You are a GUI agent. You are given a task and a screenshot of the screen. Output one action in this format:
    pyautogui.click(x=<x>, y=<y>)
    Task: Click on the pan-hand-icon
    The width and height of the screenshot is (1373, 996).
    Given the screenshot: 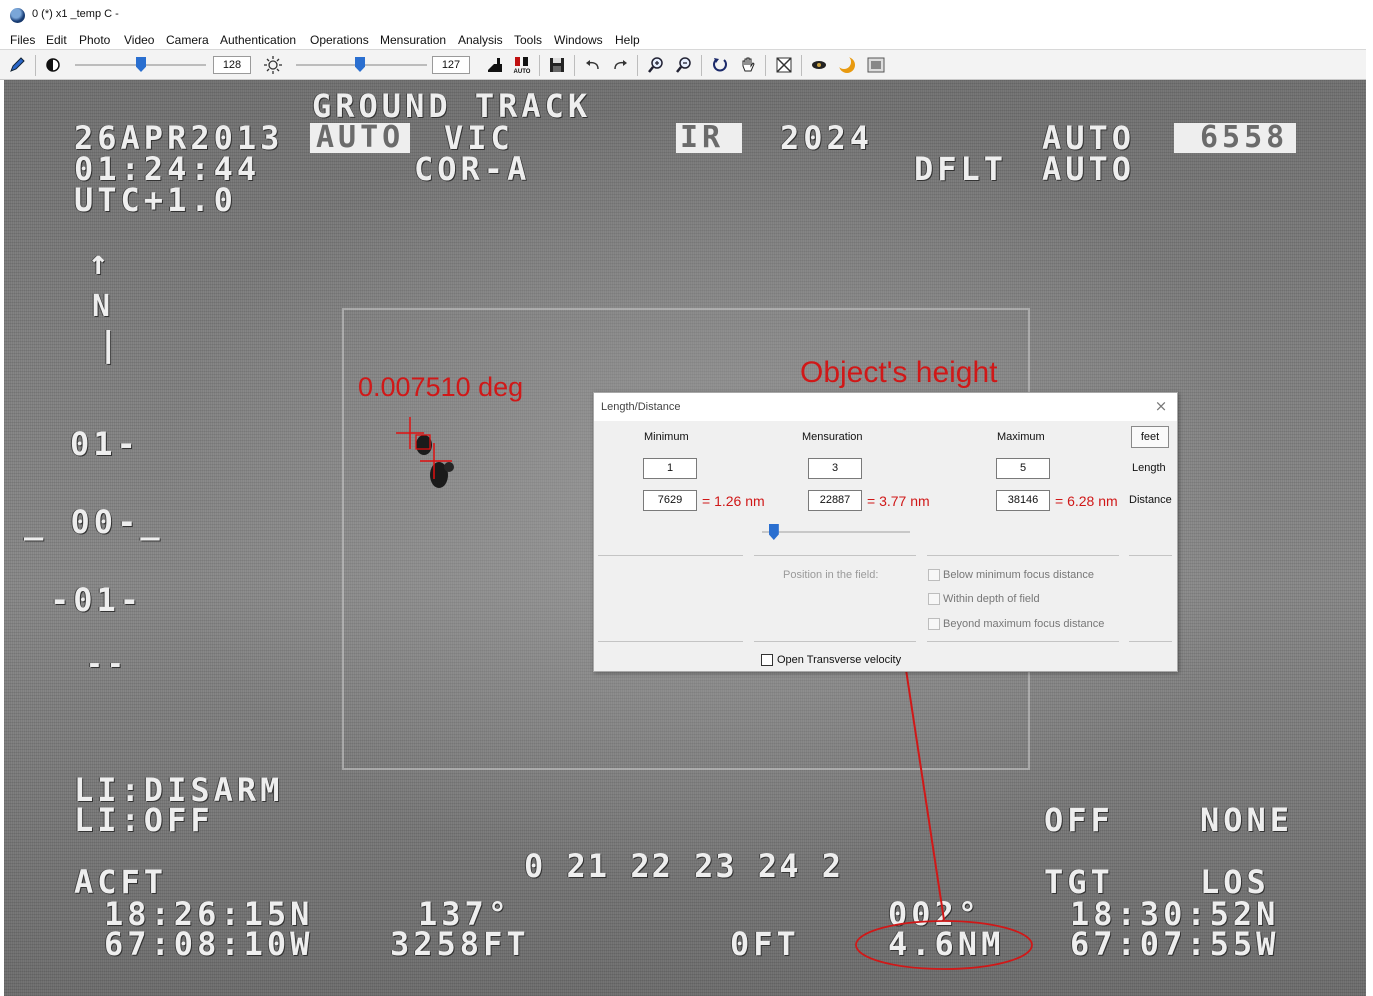 What is the action you would take?
    pyautogui.click(x=748, y=65)
    